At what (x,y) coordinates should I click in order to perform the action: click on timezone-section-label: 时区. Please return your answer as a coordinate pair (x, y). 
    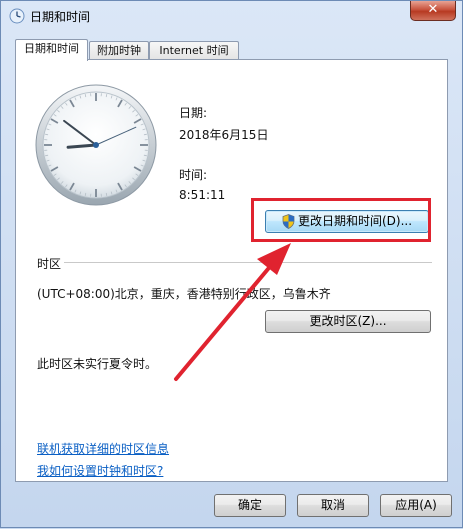
    Looking at the image, I should click on (49, 263).